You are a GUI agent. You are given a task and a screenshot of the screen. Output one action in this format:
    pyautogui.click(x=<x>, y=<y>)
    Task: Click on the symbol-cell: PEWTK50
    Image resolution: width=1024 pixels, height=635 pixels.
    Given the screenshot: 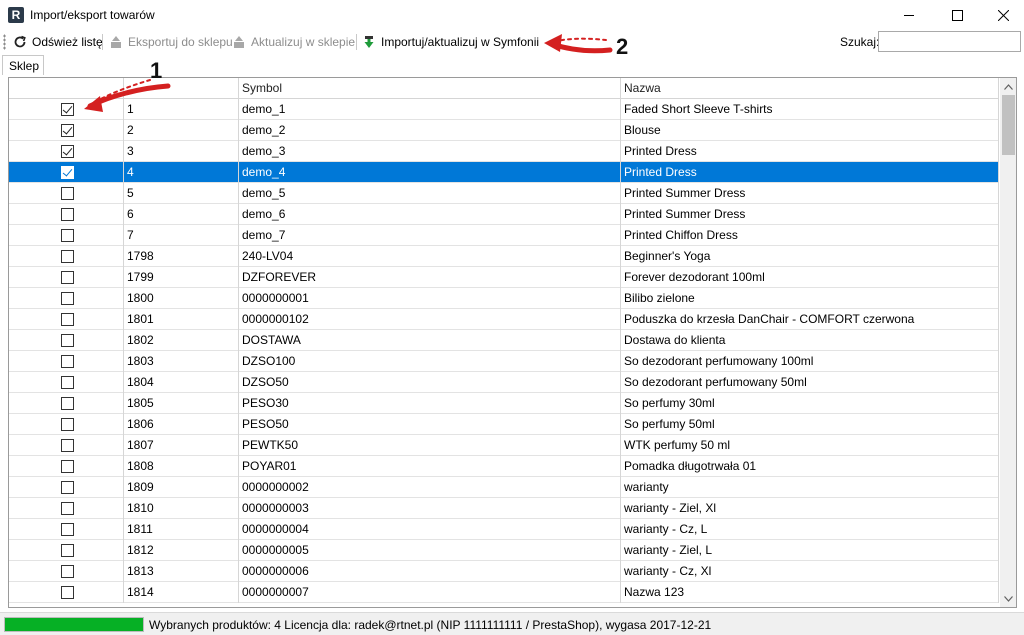 What is the action you would take?
    pyautogui.click(x=429, y=445)
    